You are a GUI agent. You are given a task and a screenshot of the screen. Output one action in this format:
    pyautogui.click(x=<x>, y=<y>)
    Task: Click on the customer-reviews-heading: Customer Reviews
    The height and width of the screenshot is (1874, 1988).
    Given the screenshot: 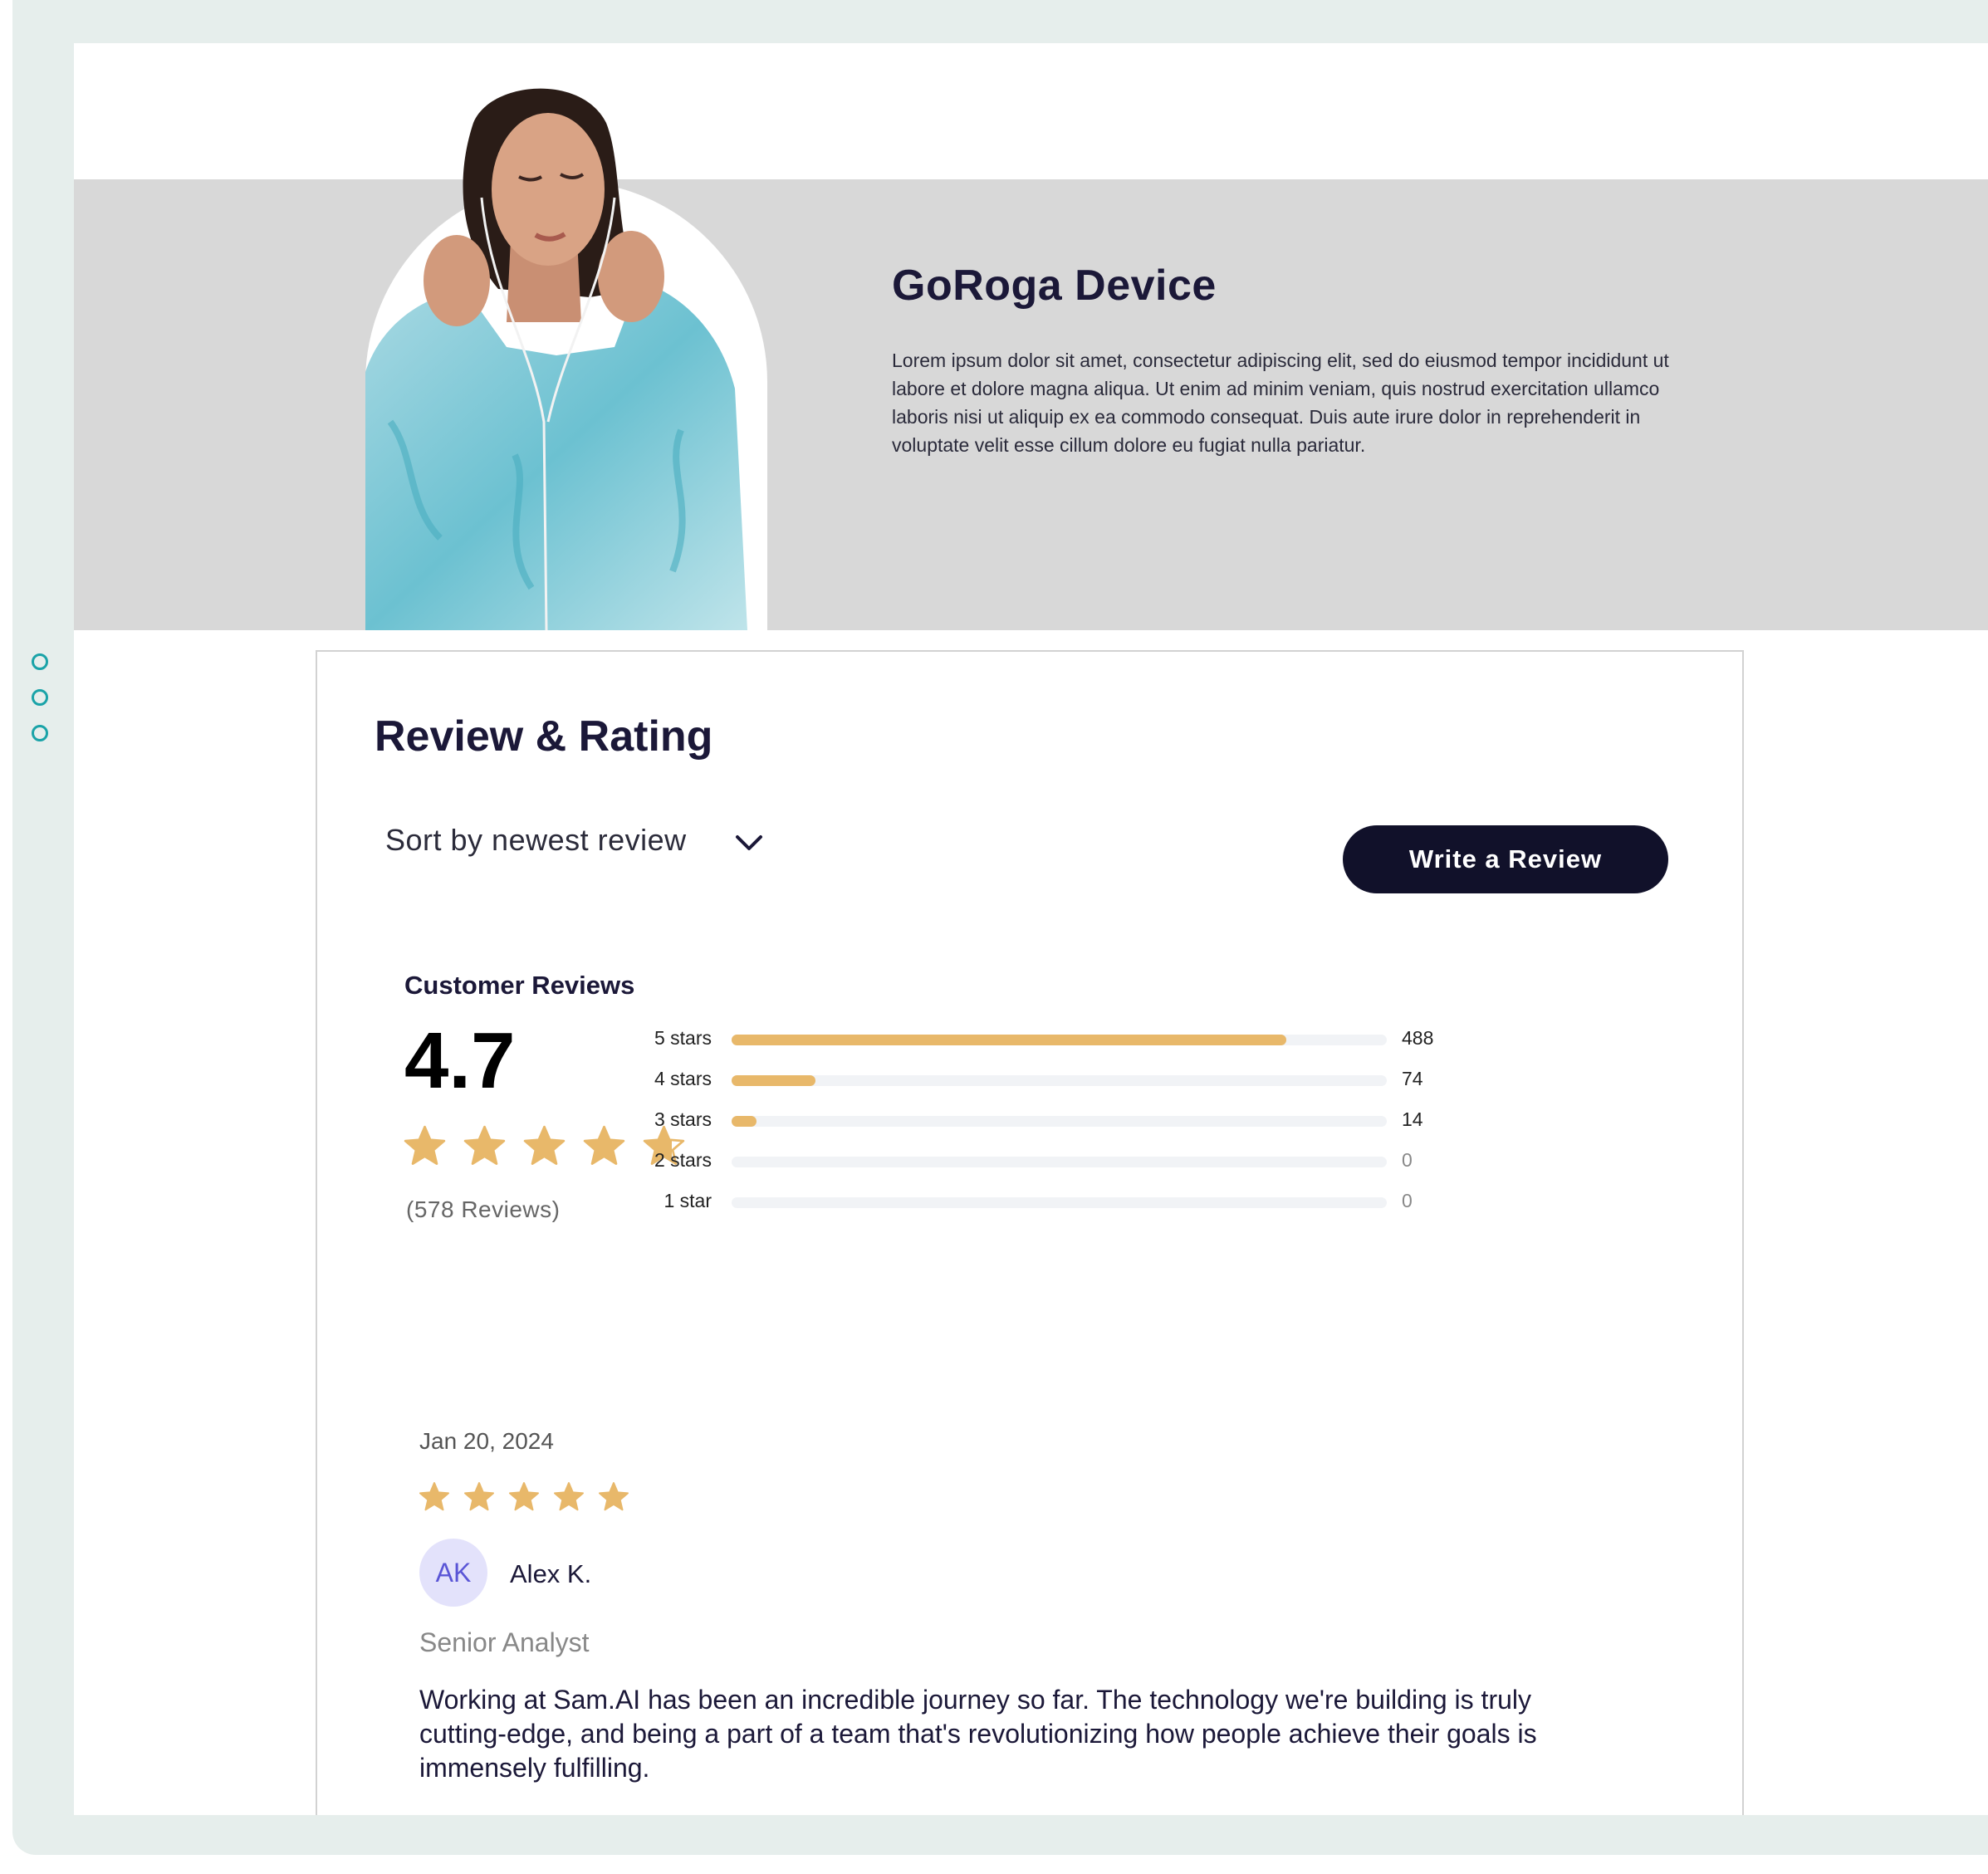 What is the action you would take?
    pyautogui.click(x=519, y=985)
    